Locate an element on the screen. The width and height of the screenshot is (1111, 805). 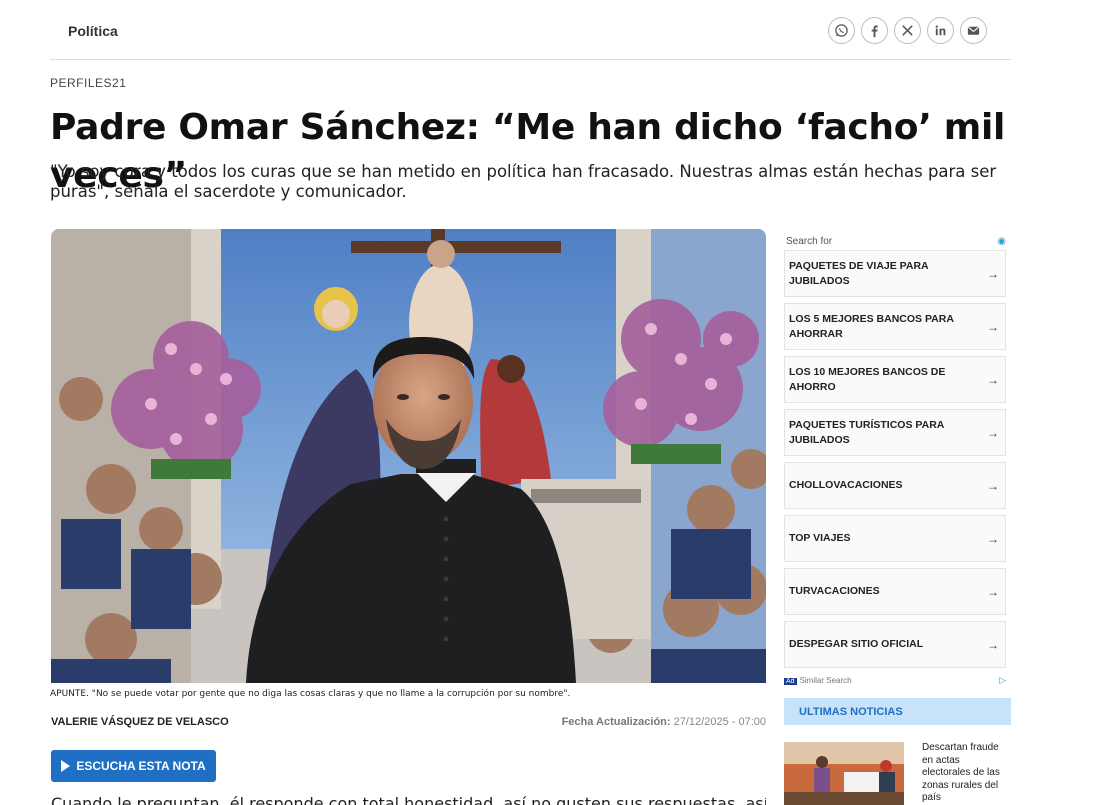
adchoices-icon: ▷ is located at coordinates (1002, 680).